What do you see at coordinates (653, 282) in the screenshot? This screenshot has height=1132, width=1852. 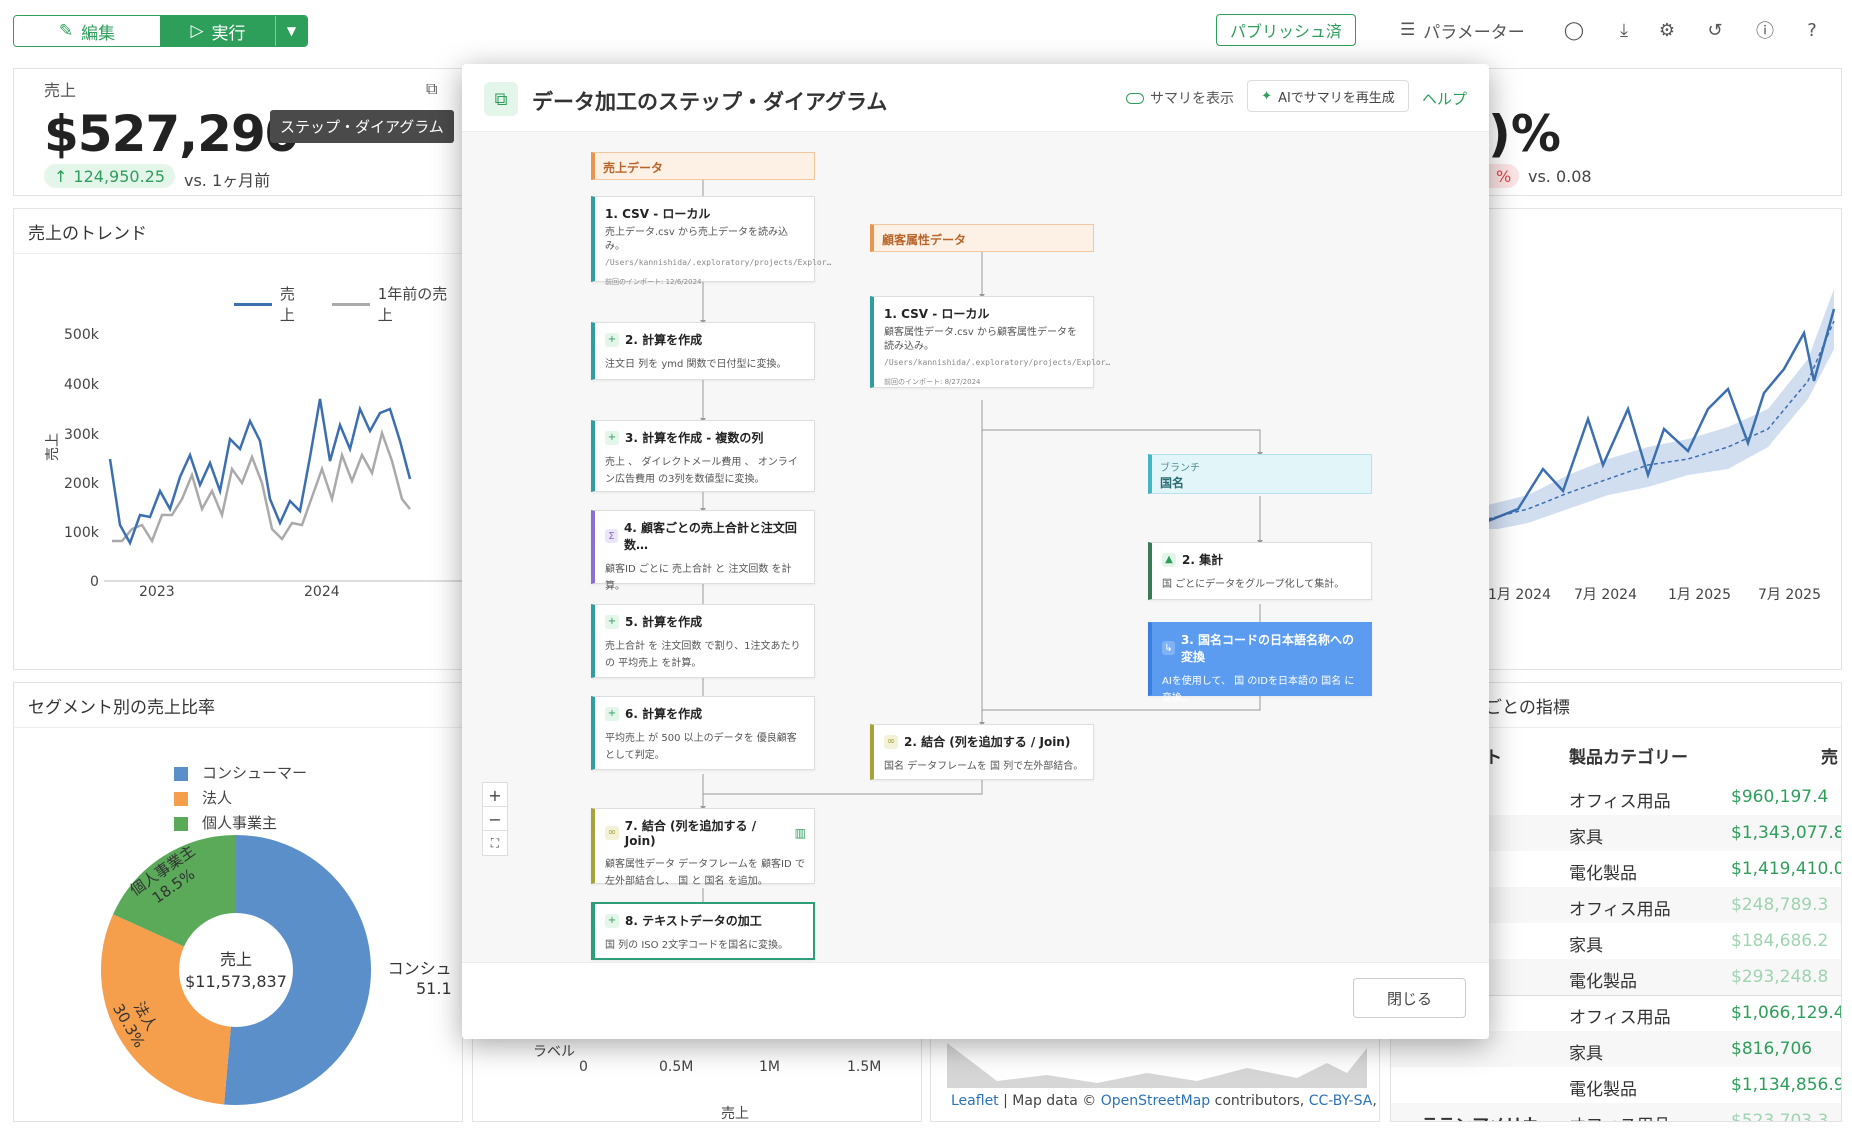 I see `step-meta: 前回のインポート: 12/6/2024` at bounding box center [653, 282].